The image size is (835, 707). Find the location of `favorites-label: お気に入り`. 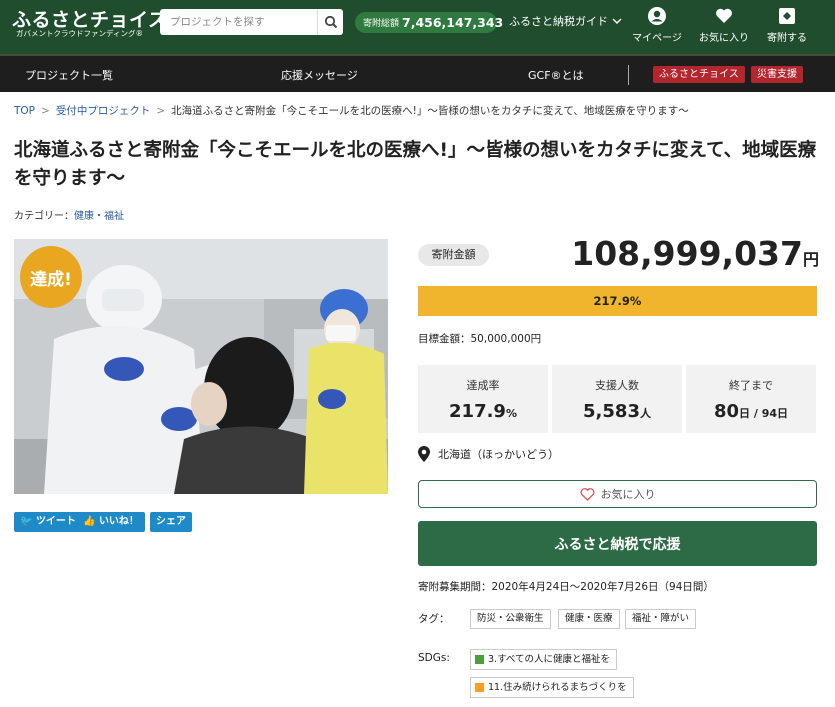

favorites-label: お気に入り is located at coordinates (724, 38).